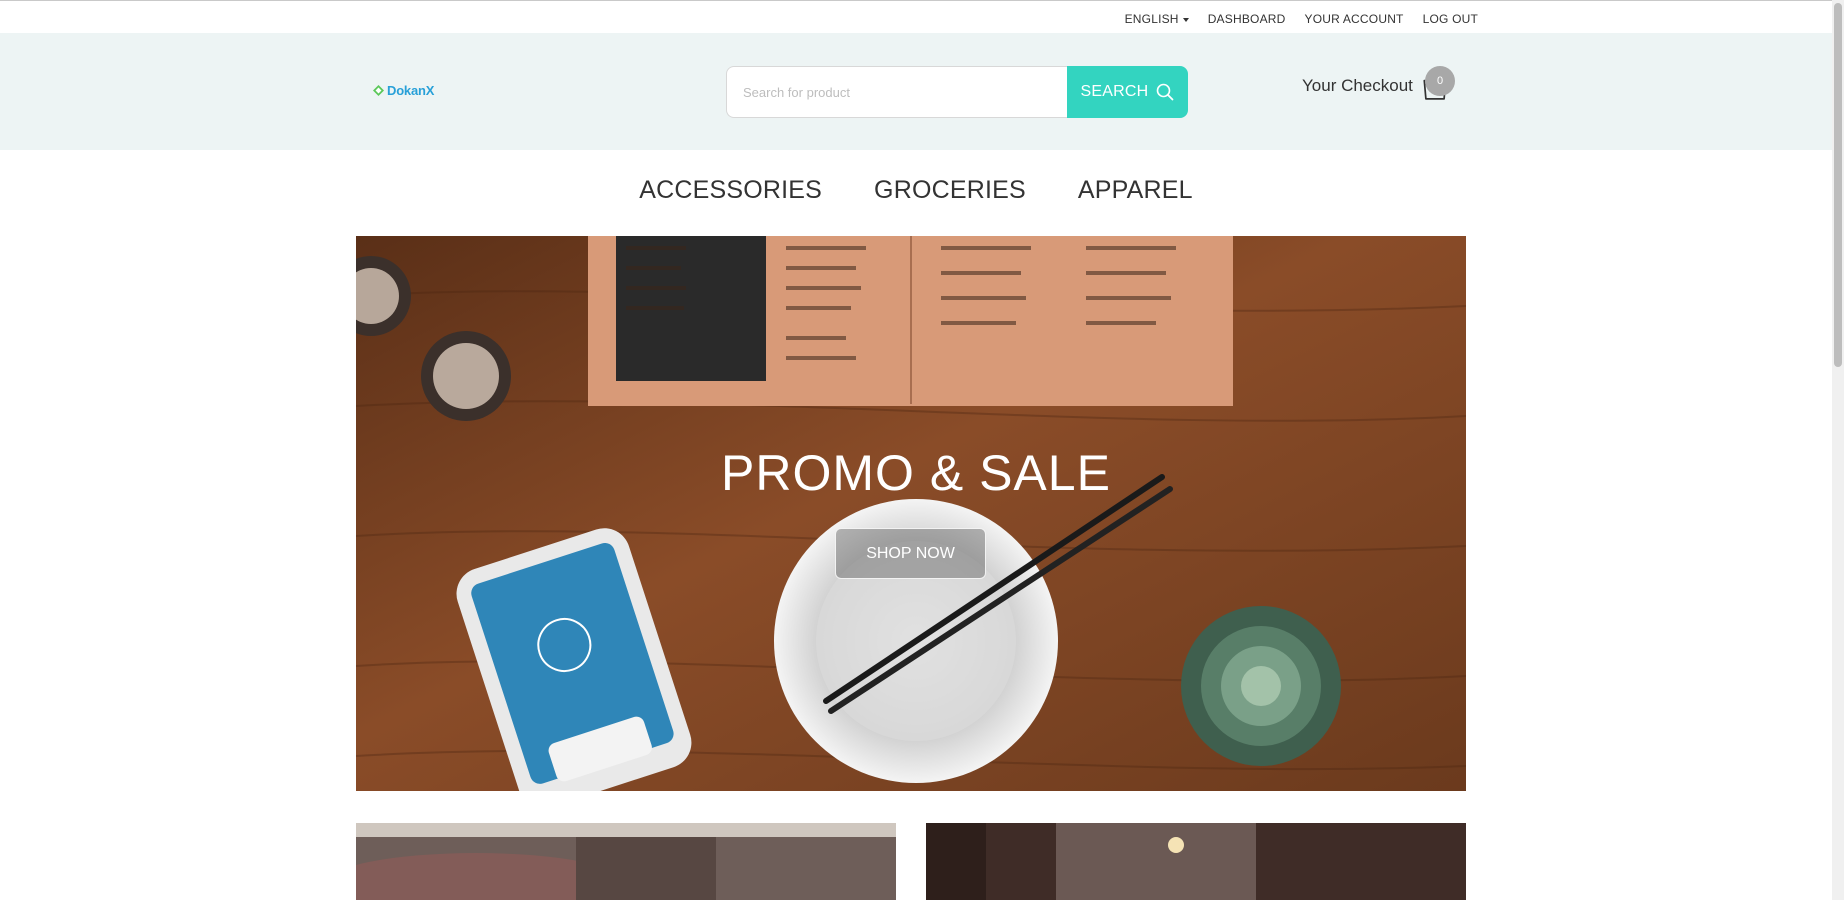  I want to click on search-bar: SEARCH, so click(957, 92).